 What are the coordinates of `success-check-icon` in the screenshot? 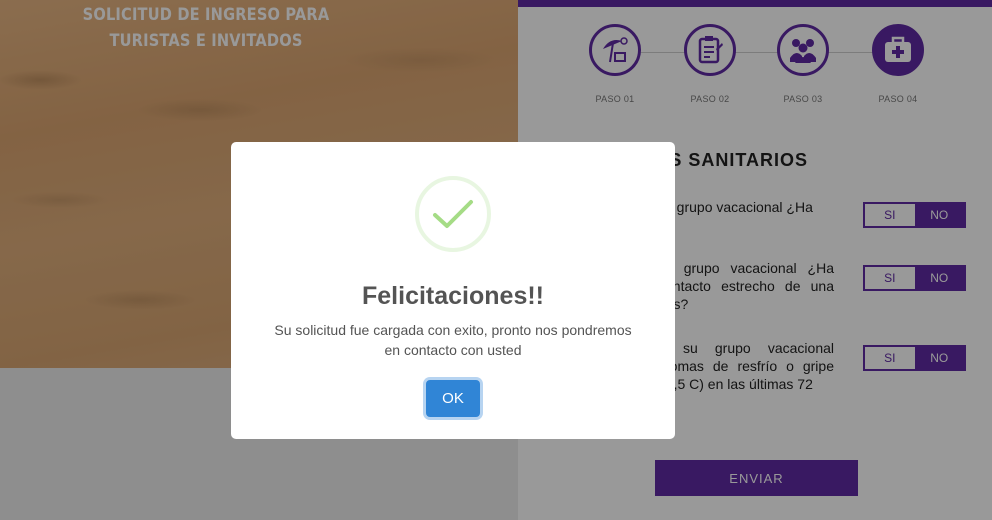 It's located at (453, 214).